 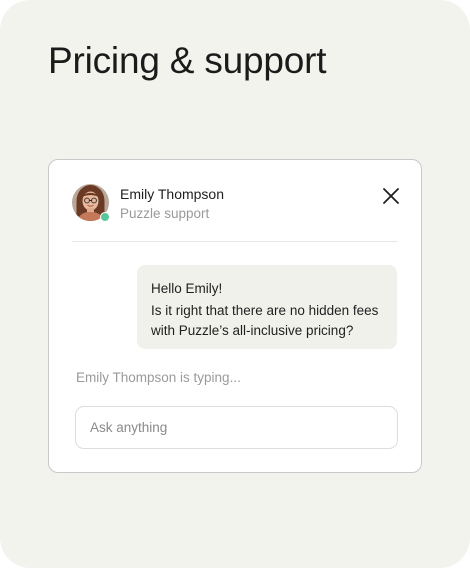 What do you see at coordinates (165, 213) in the screenshot?
I see `agent-role: Puzzle support` at bounding box center [165, 213].